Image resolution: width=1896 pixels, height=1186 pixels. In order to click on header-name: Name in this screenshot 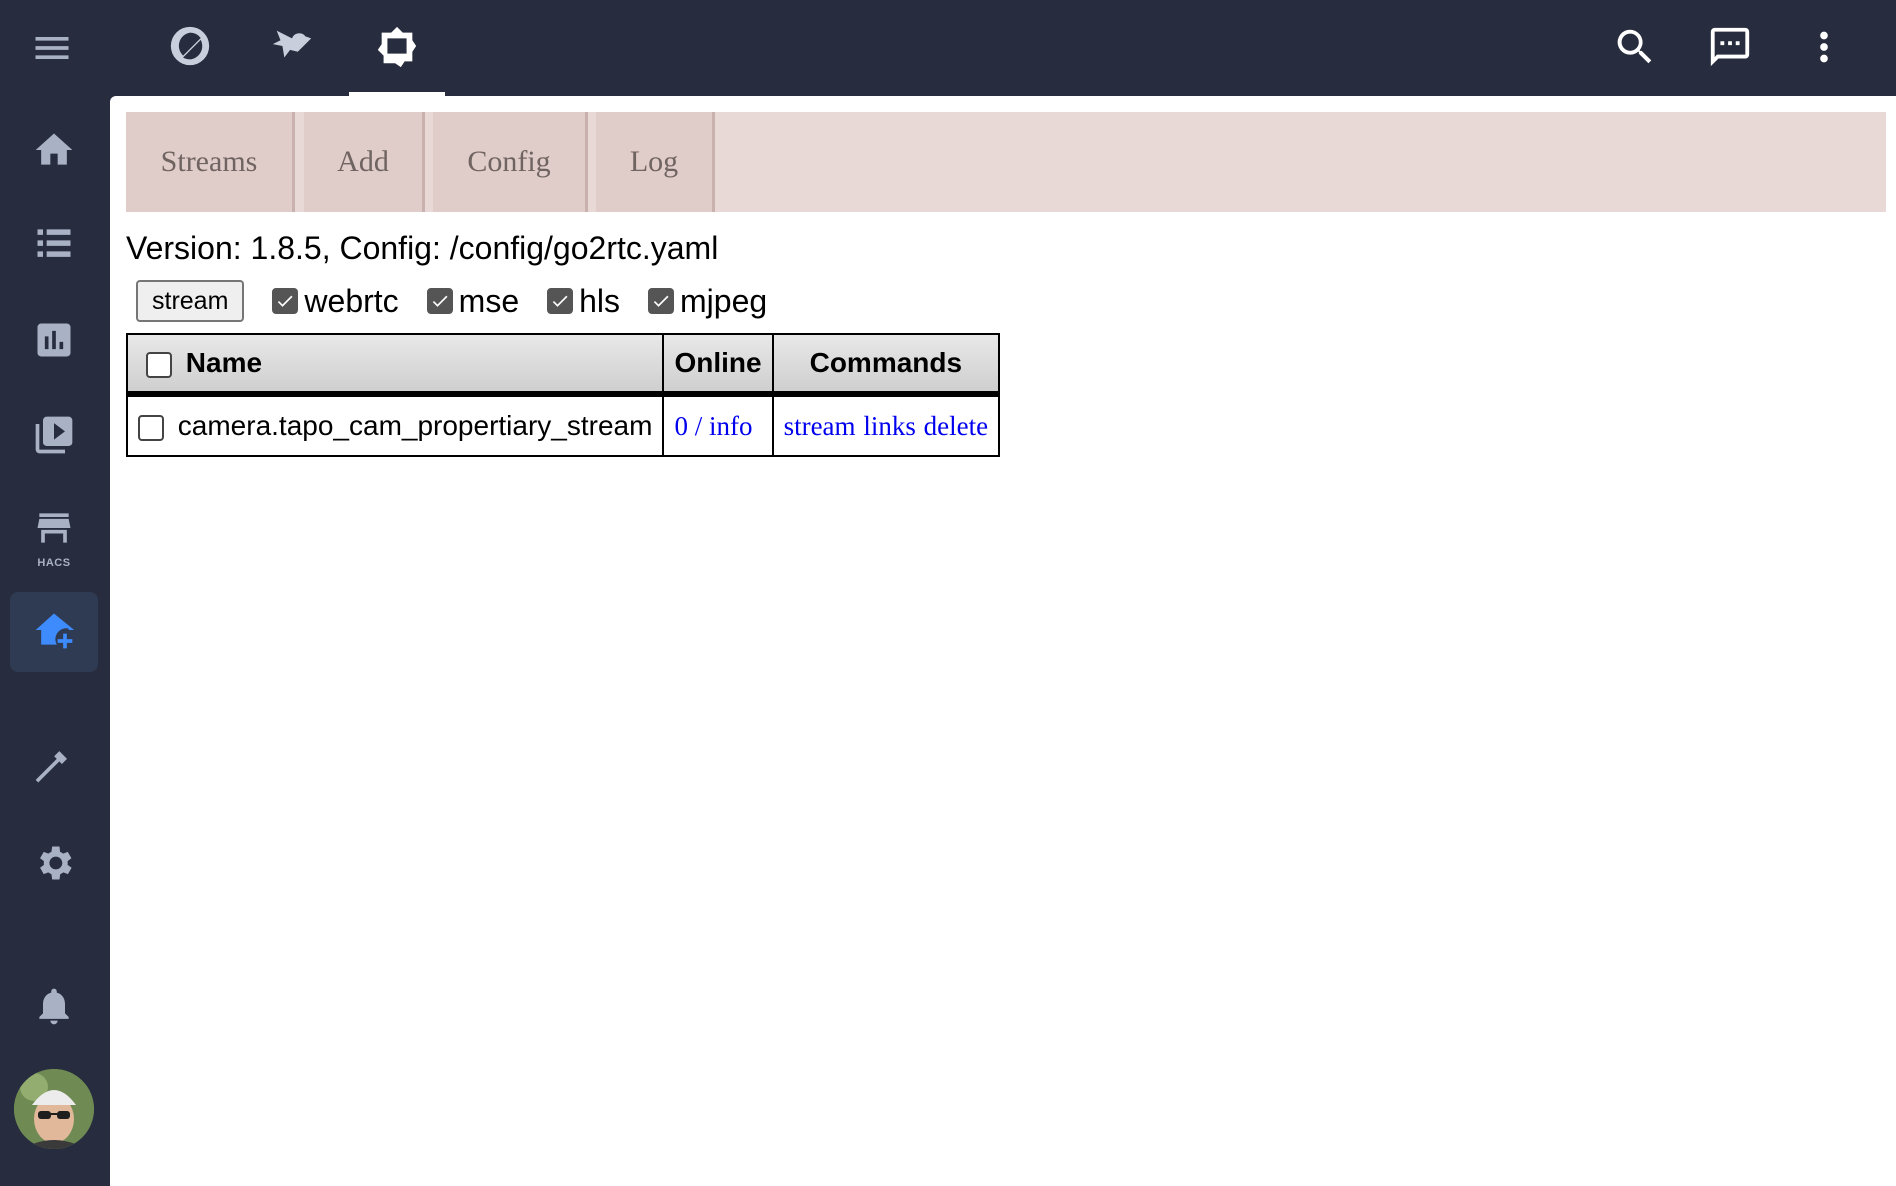, I will do `click(395, 365)`.